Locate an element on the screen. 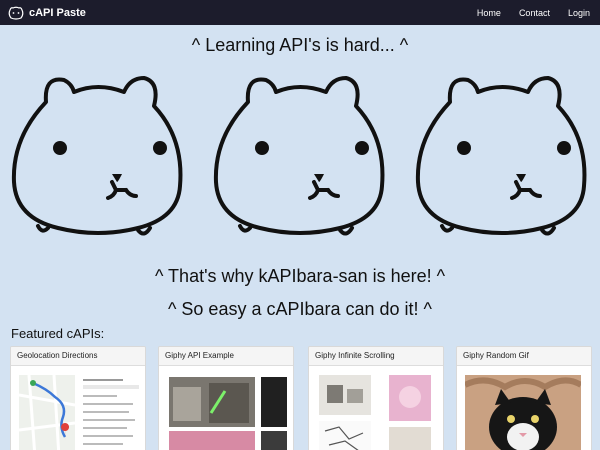  directions-panel is located at coordinates (112, 412).